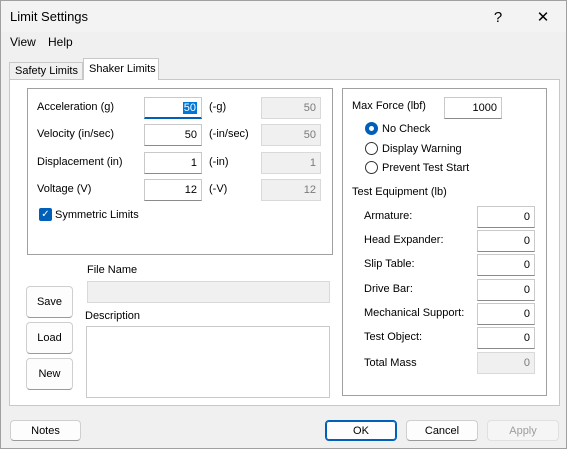 The height and width of the screenshot is (449, 567). Describe the element at coordinates (291, 190) in the screenshot. I see `voltage-neg-field: 12` at that location.